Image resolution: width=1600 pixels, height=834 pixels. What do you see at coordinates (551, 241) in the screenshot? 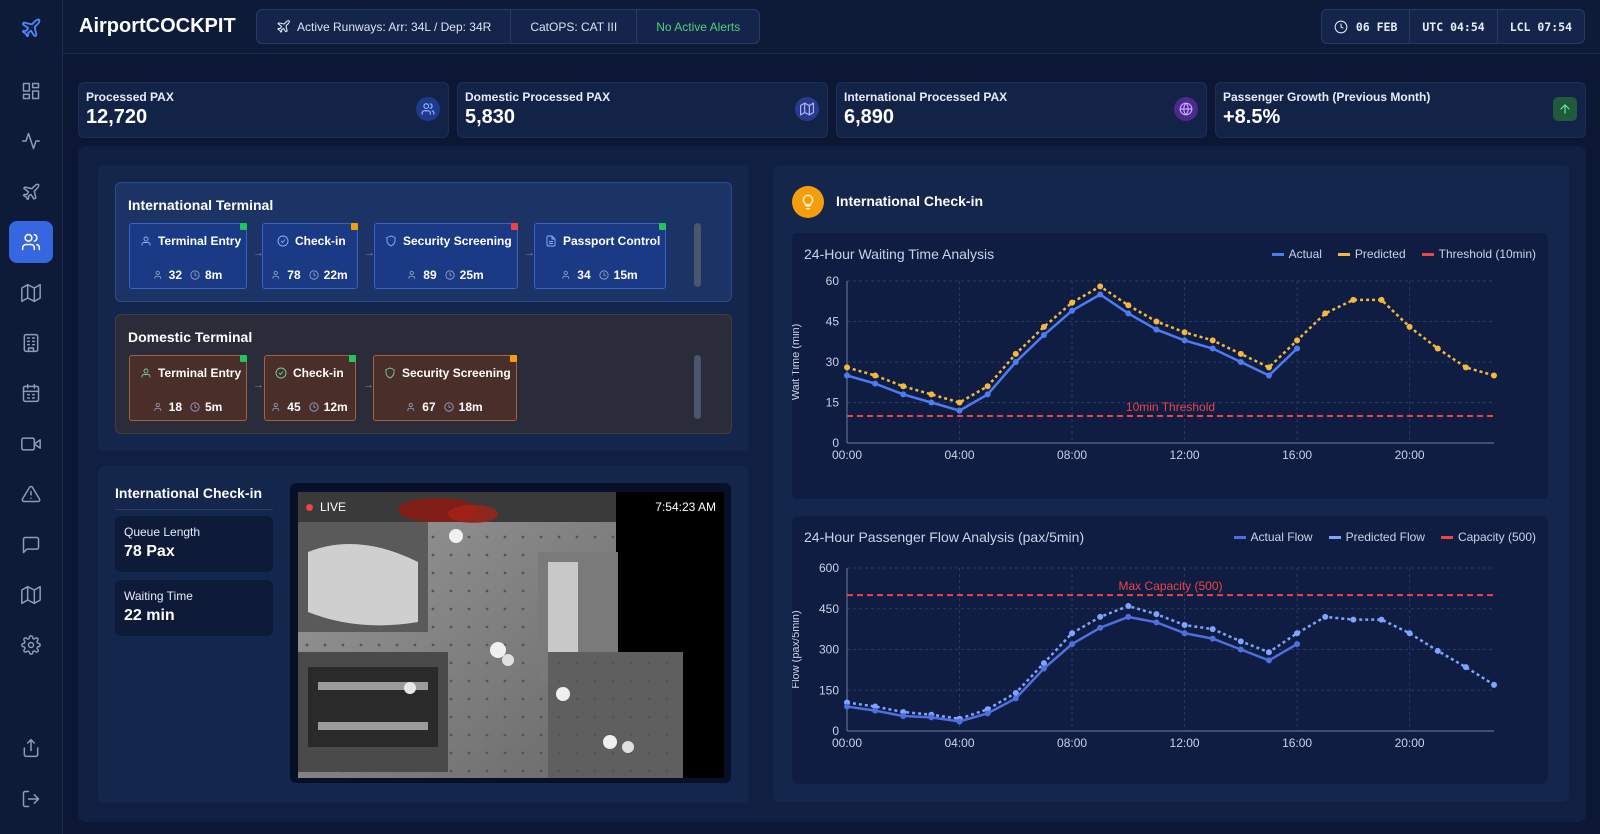
I see `document-icon` at bounding box center [551, 241].